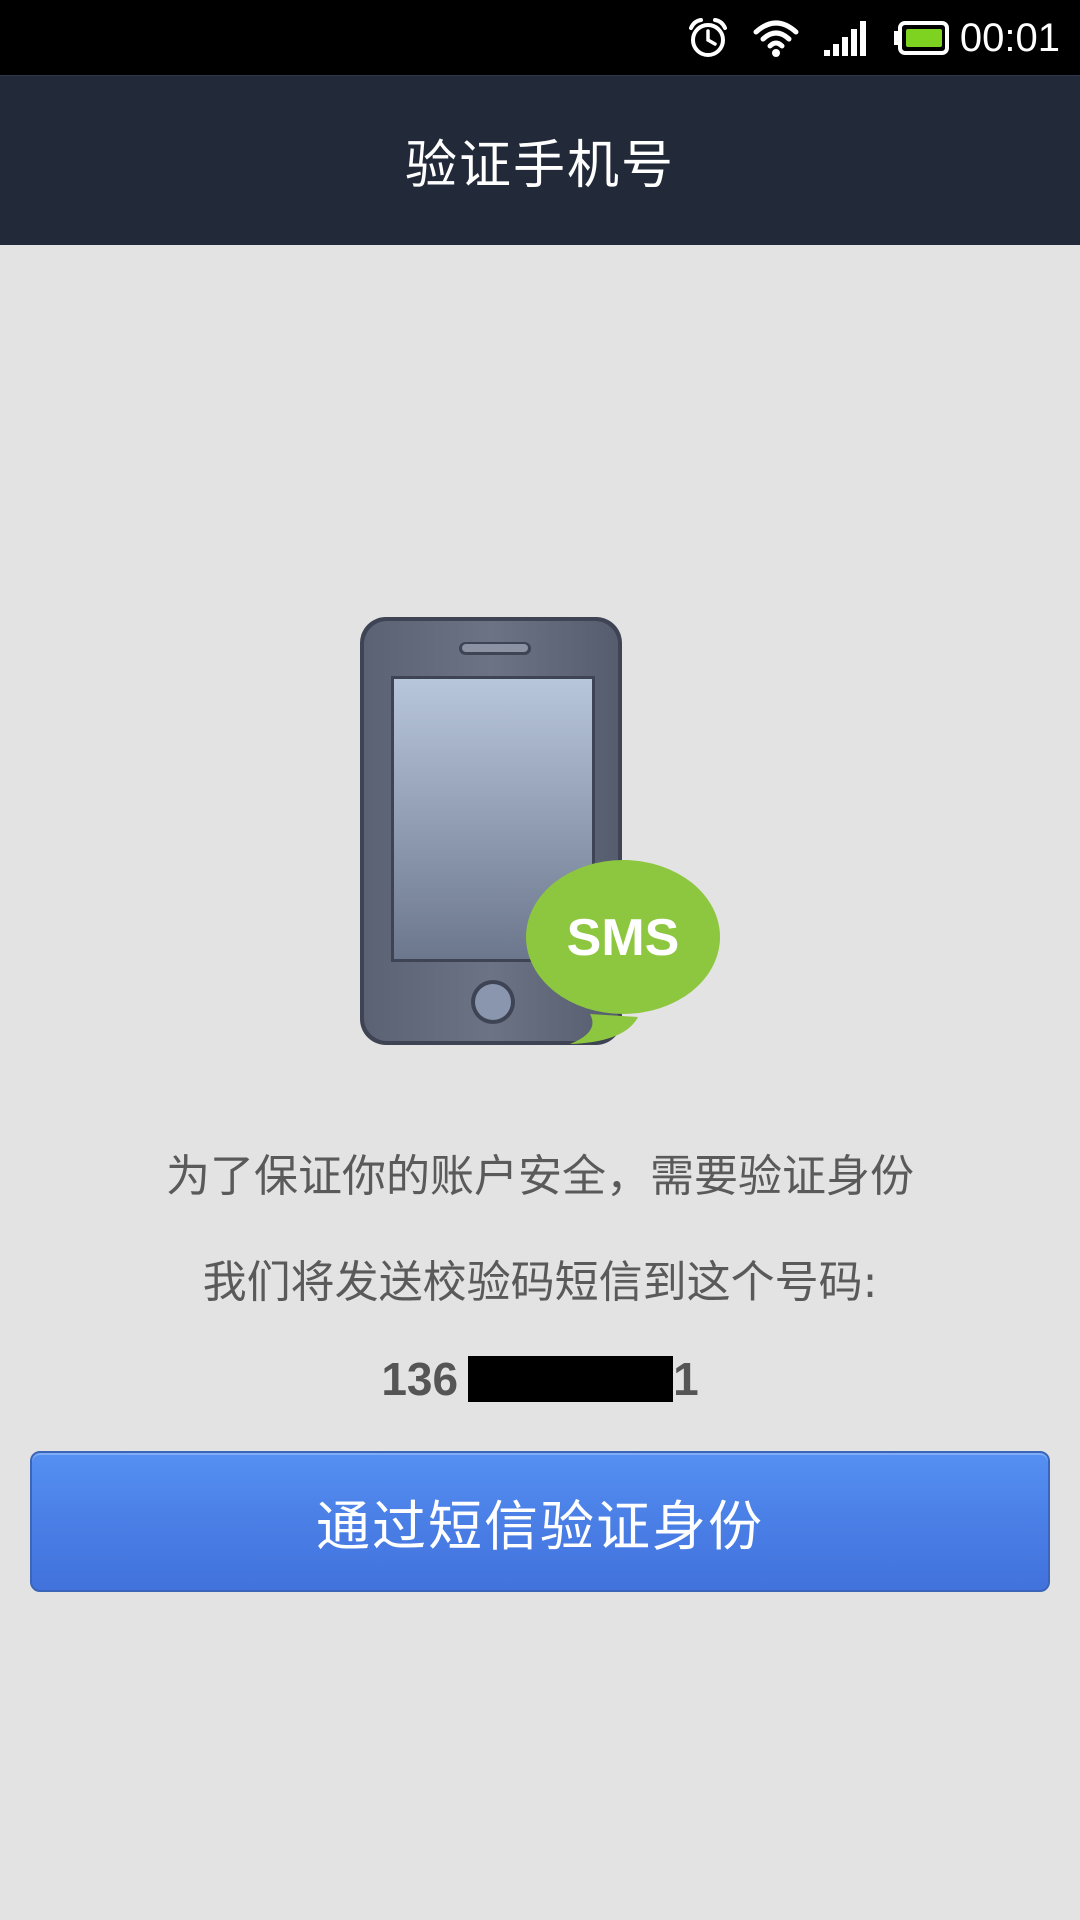 This screenshot has width=1080, height=1920. What do you see at coordinates (846, 38) in the screenshot?
I see `signal-icon` at bounding box center [846, 38].